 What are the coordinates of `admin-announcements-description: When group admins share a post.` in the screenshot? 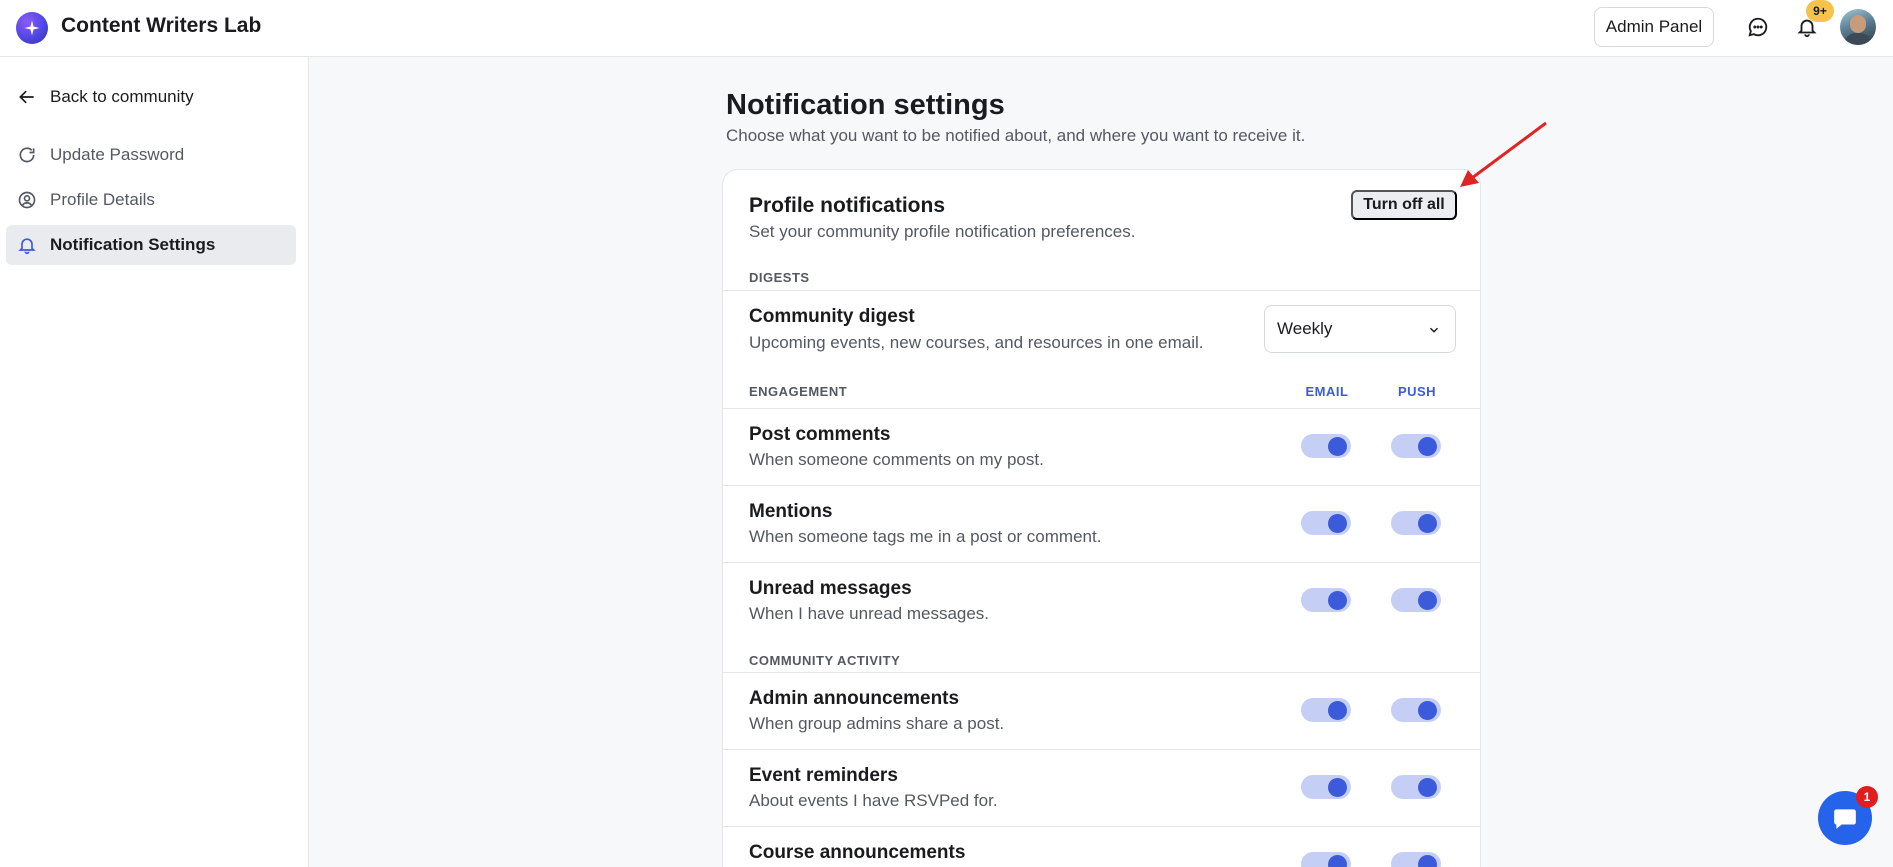 It's located at (877, 723).